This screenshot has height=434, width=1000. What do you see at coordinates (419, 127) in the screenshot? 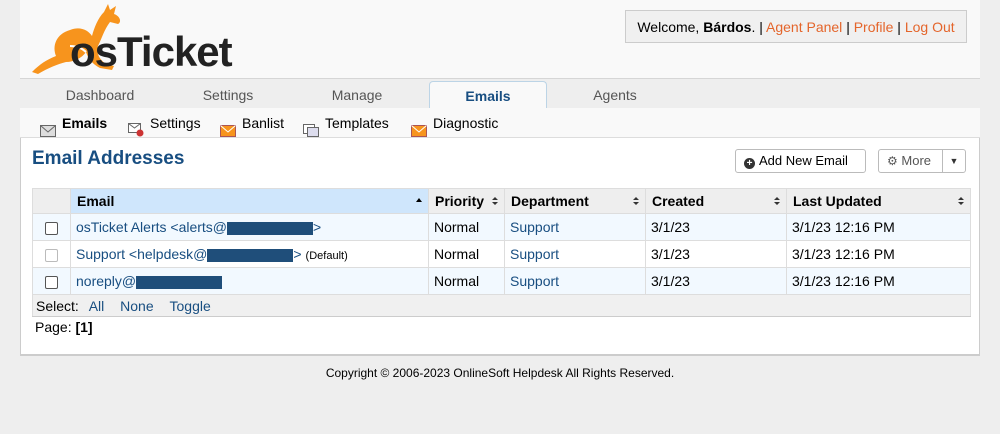
I see `diagnostic-icon` at bounding box center [419, 127].